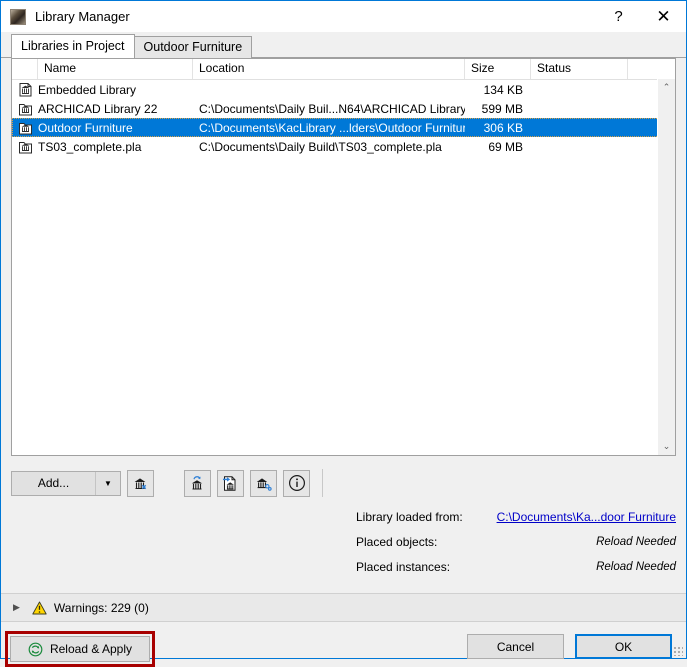  What do you see at coordinates (569, 646) in the screenshot?
I see `footer-button-group: Cancel OK` at bounding box center [569, 646].